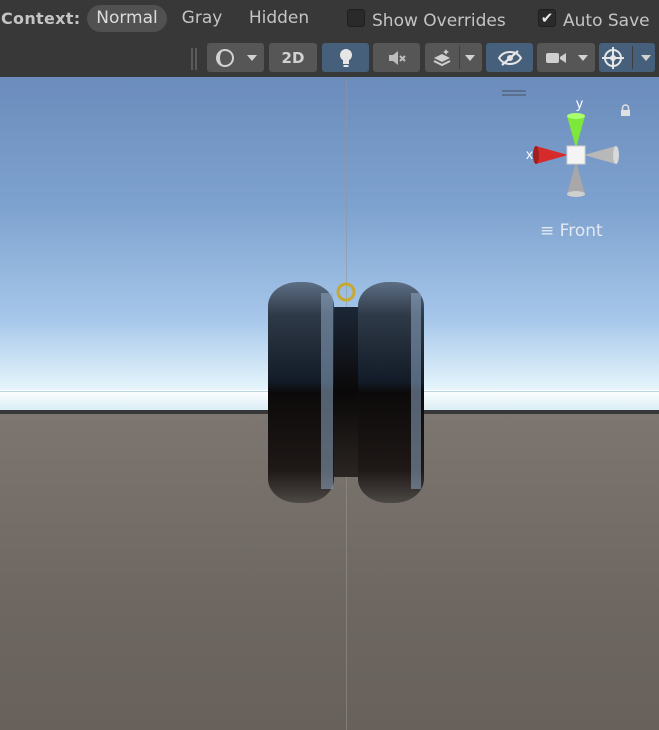 The width and height of the screenshot is (659, 730). I want to click on hidden-eye-icon, so click(509, 57).